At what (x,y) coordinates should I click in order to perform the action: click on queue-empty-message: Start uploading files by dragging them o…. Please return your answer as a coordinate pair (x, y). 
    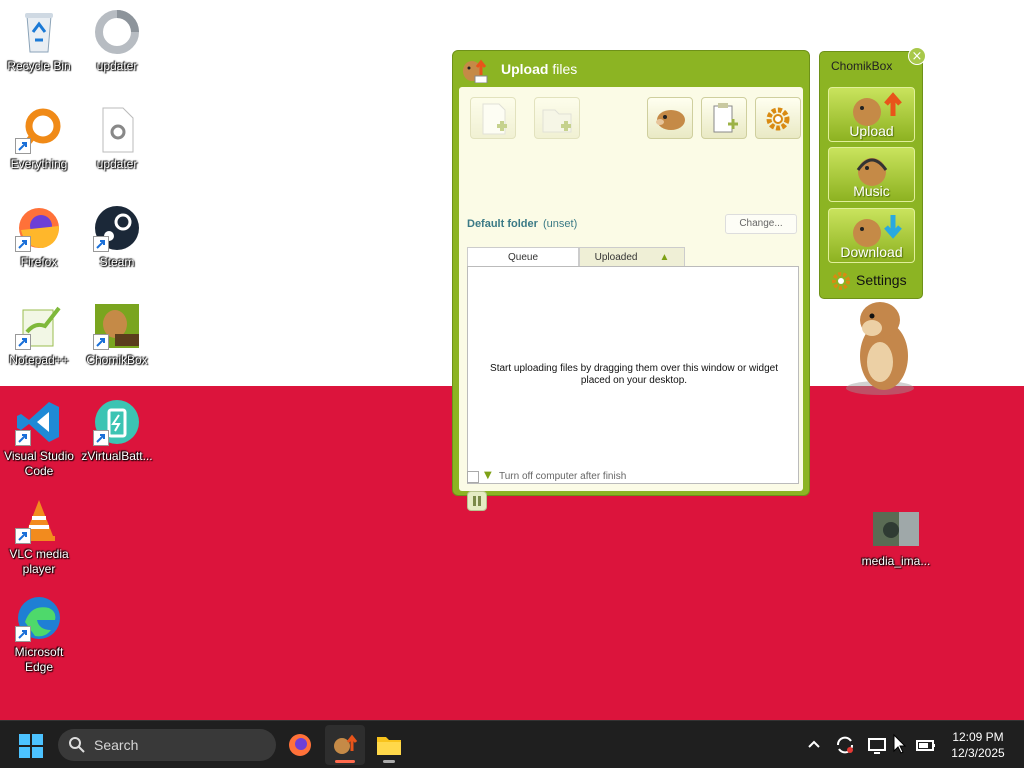
    Looking at the image, I should click on (634, 374).